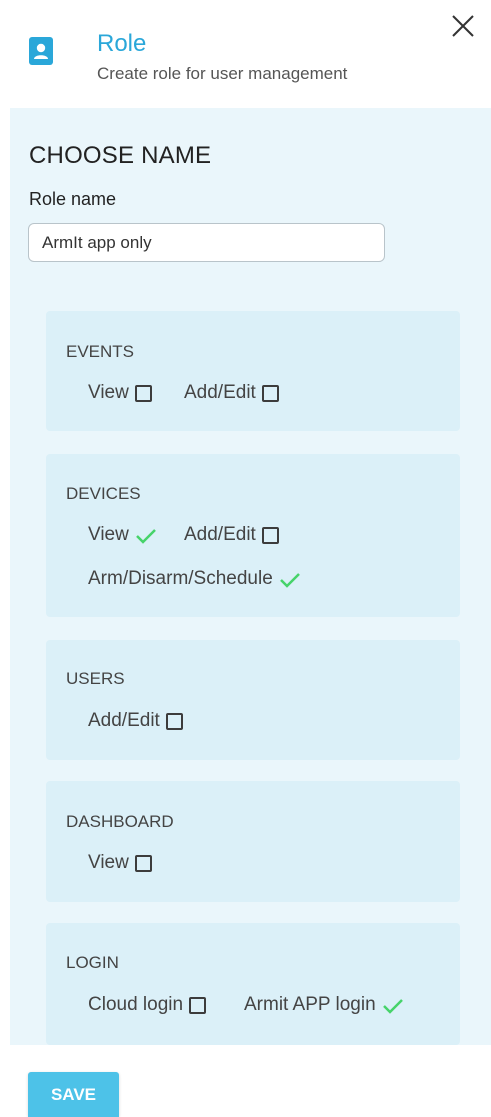 Image resolution: width=491 pixels, height=1117 pixels. Describe the element at coordinates (108, 862) in the screenshot. I see `dashboard-view-label: View` at that location.